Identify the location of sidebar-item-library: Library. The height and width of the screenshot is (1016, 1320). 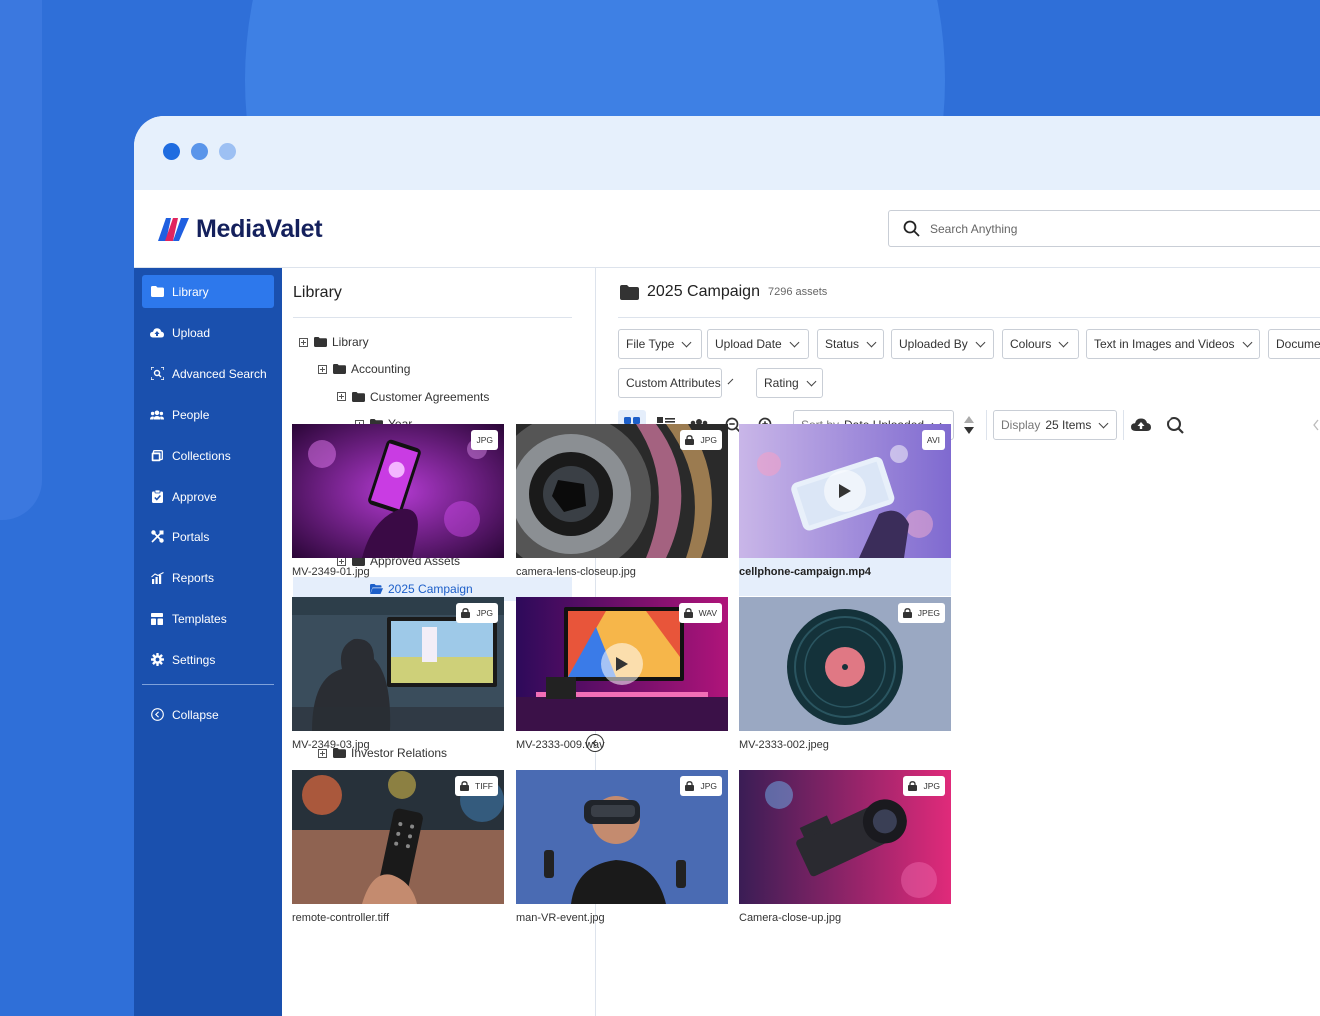
(208, 291).